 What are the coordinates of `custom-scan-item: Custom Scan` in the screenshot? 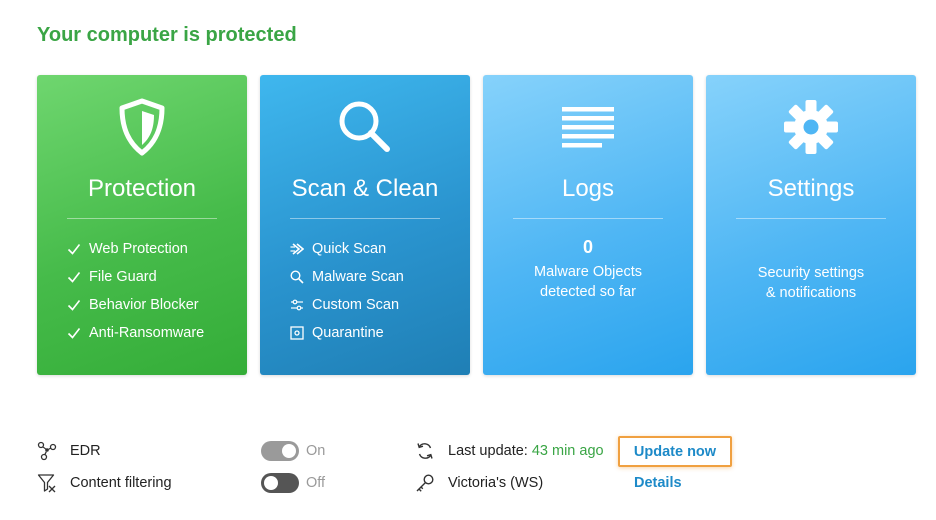 It's located at (347, 305).